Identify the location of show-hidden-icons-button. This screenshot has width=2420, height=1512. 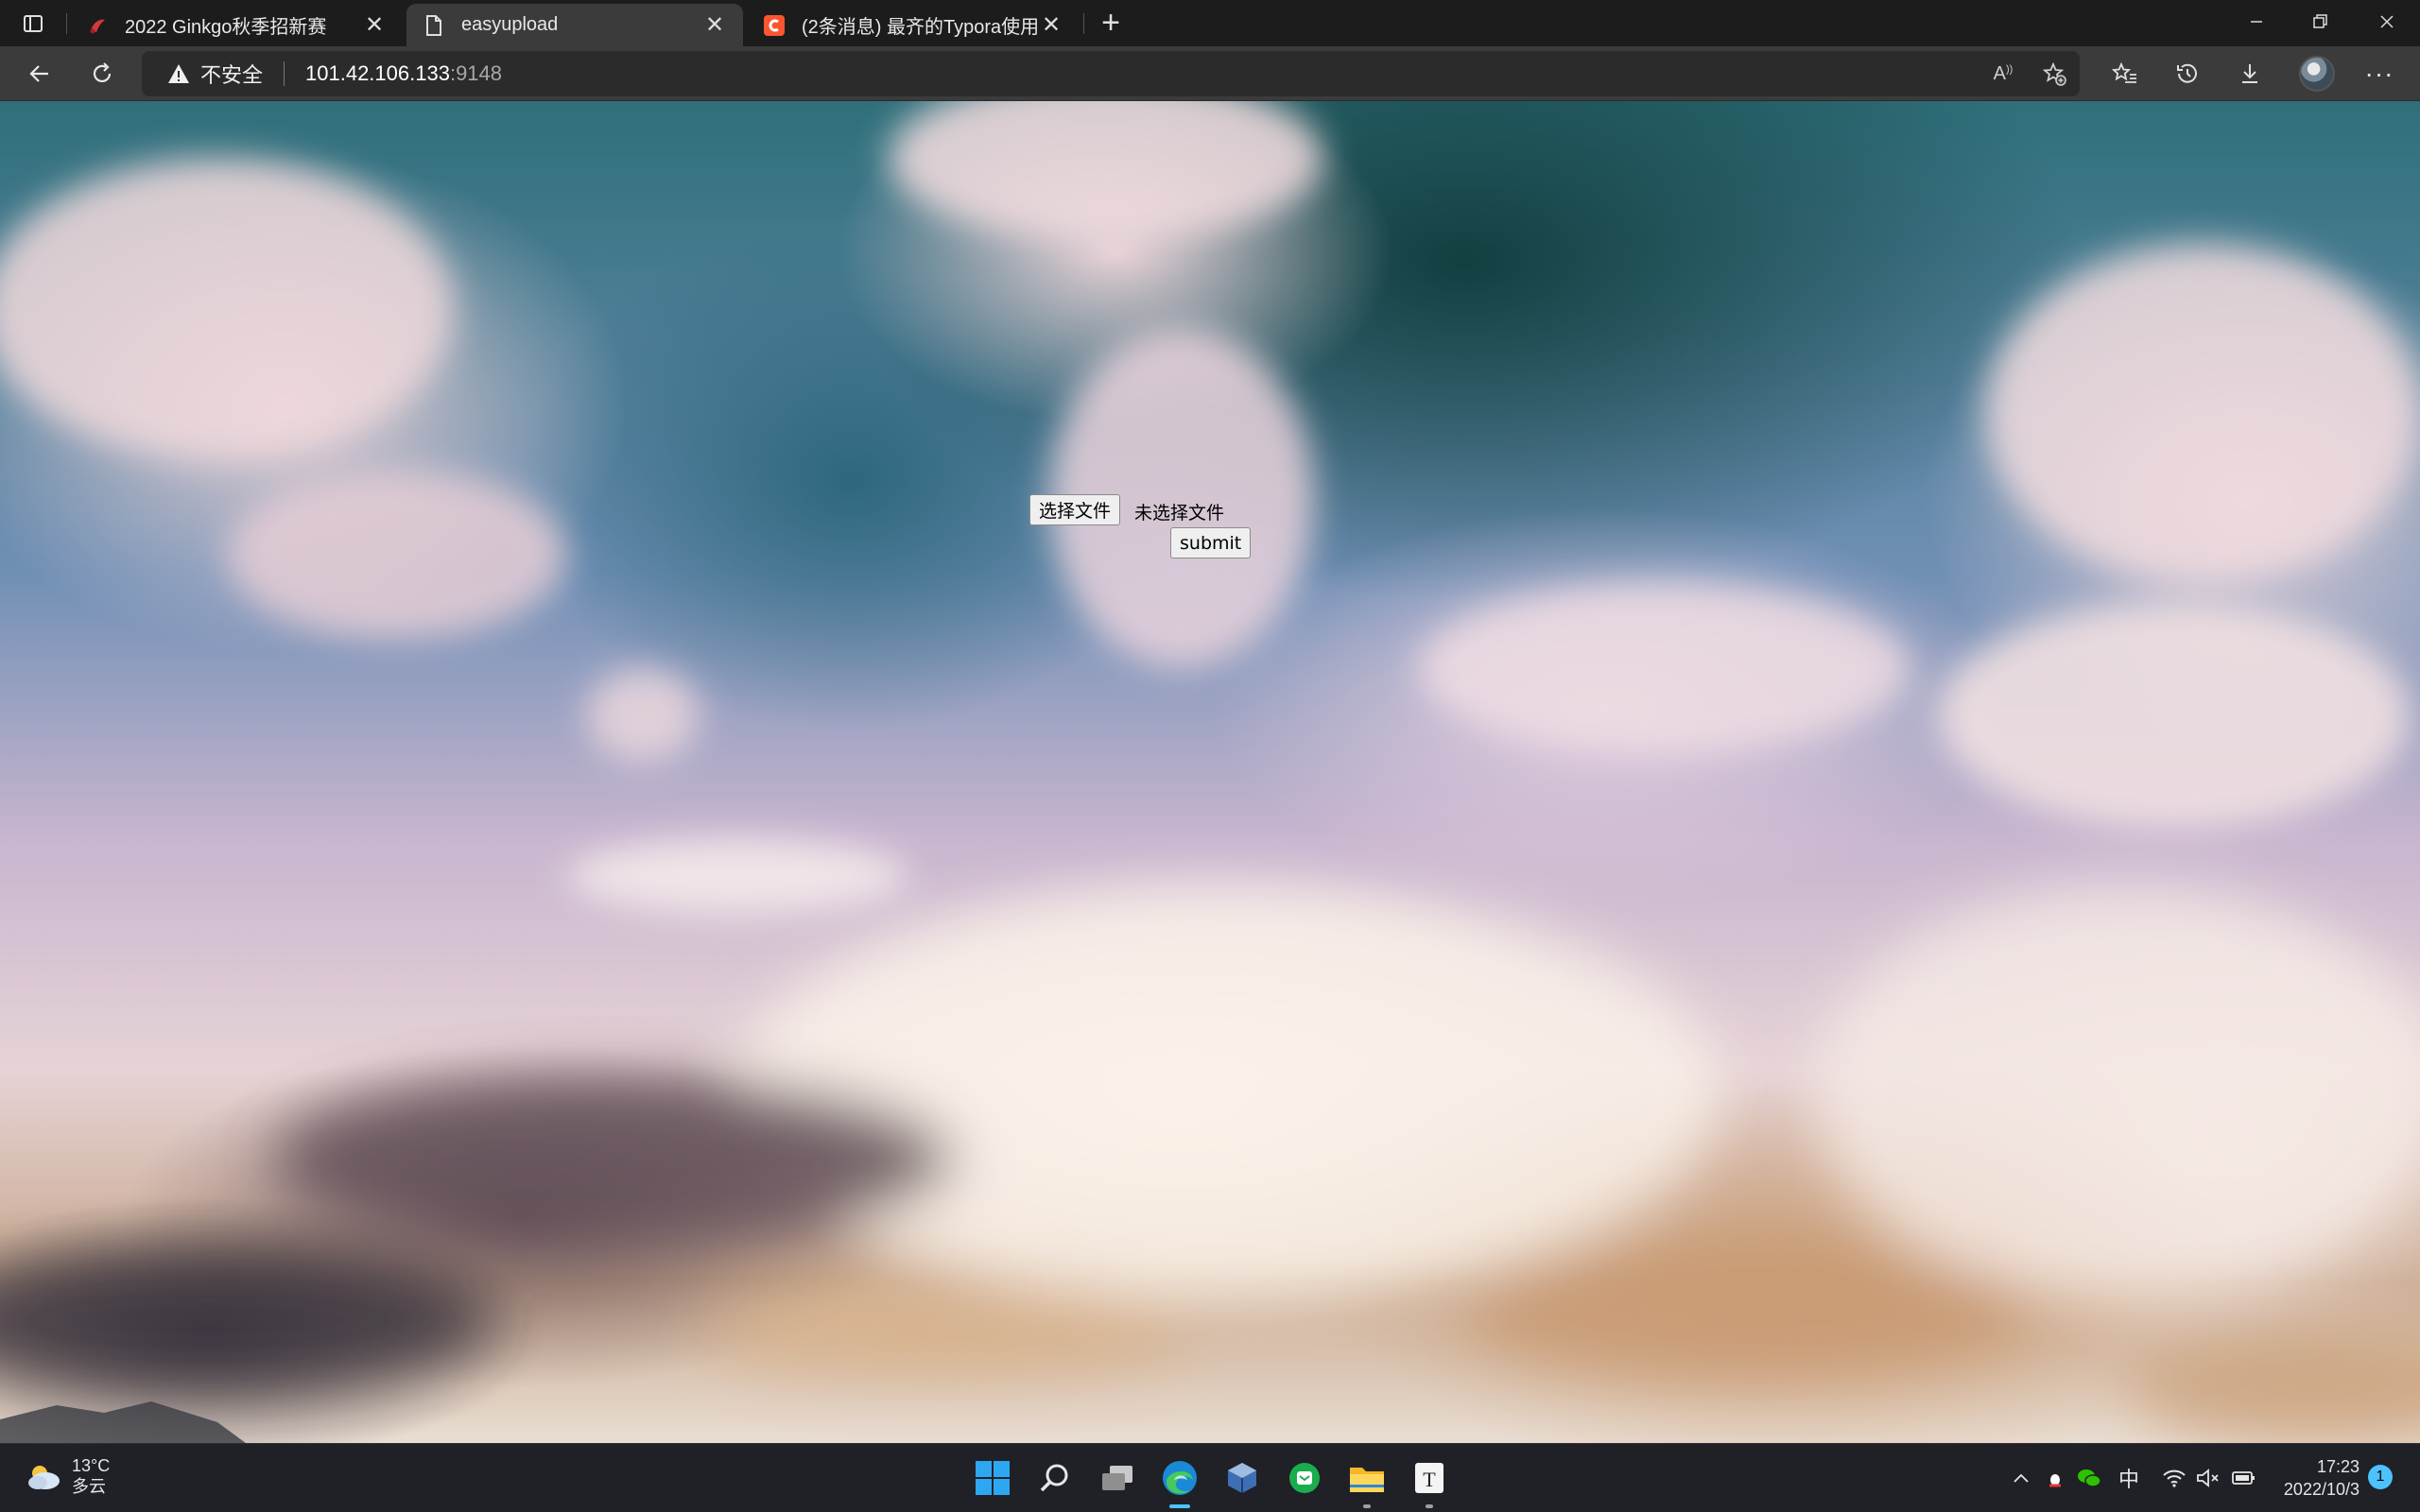
(2021, 1478).